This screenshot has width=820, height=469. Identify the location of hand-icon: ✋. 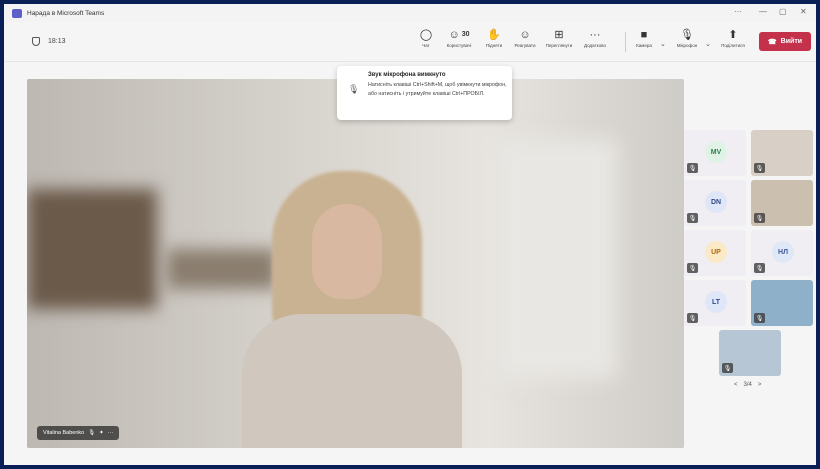
(494, 35).